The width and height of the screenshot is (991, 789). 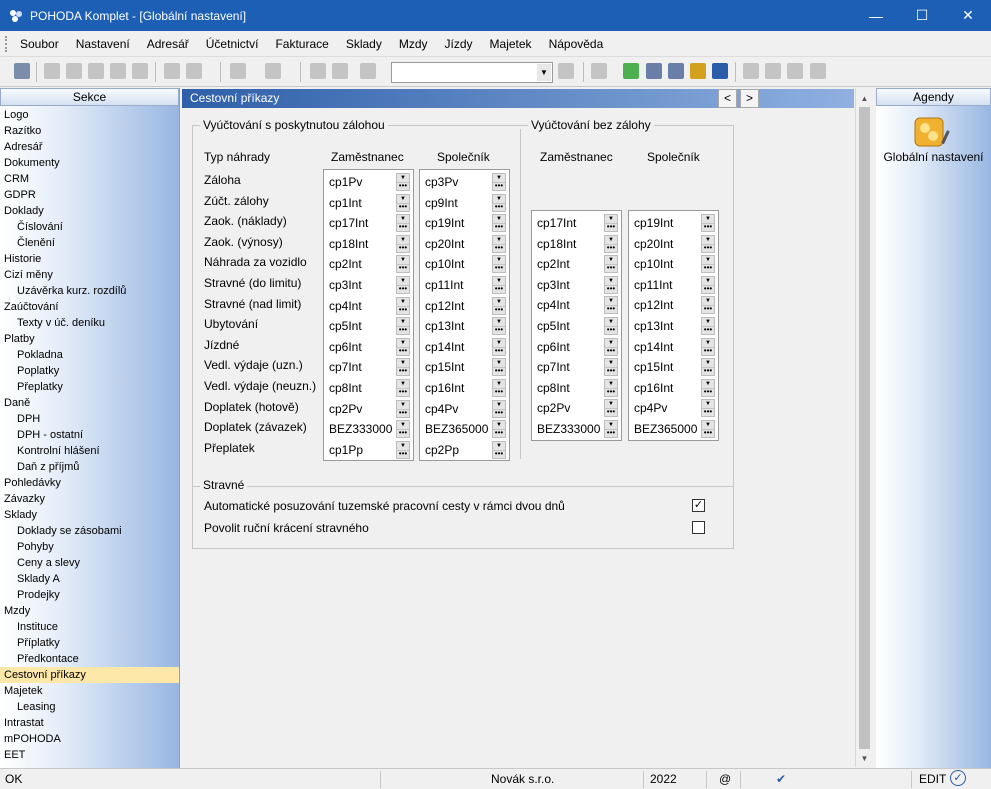 I want to click on sekce-item: Ceny a slevy, so click(x=89, y=563).